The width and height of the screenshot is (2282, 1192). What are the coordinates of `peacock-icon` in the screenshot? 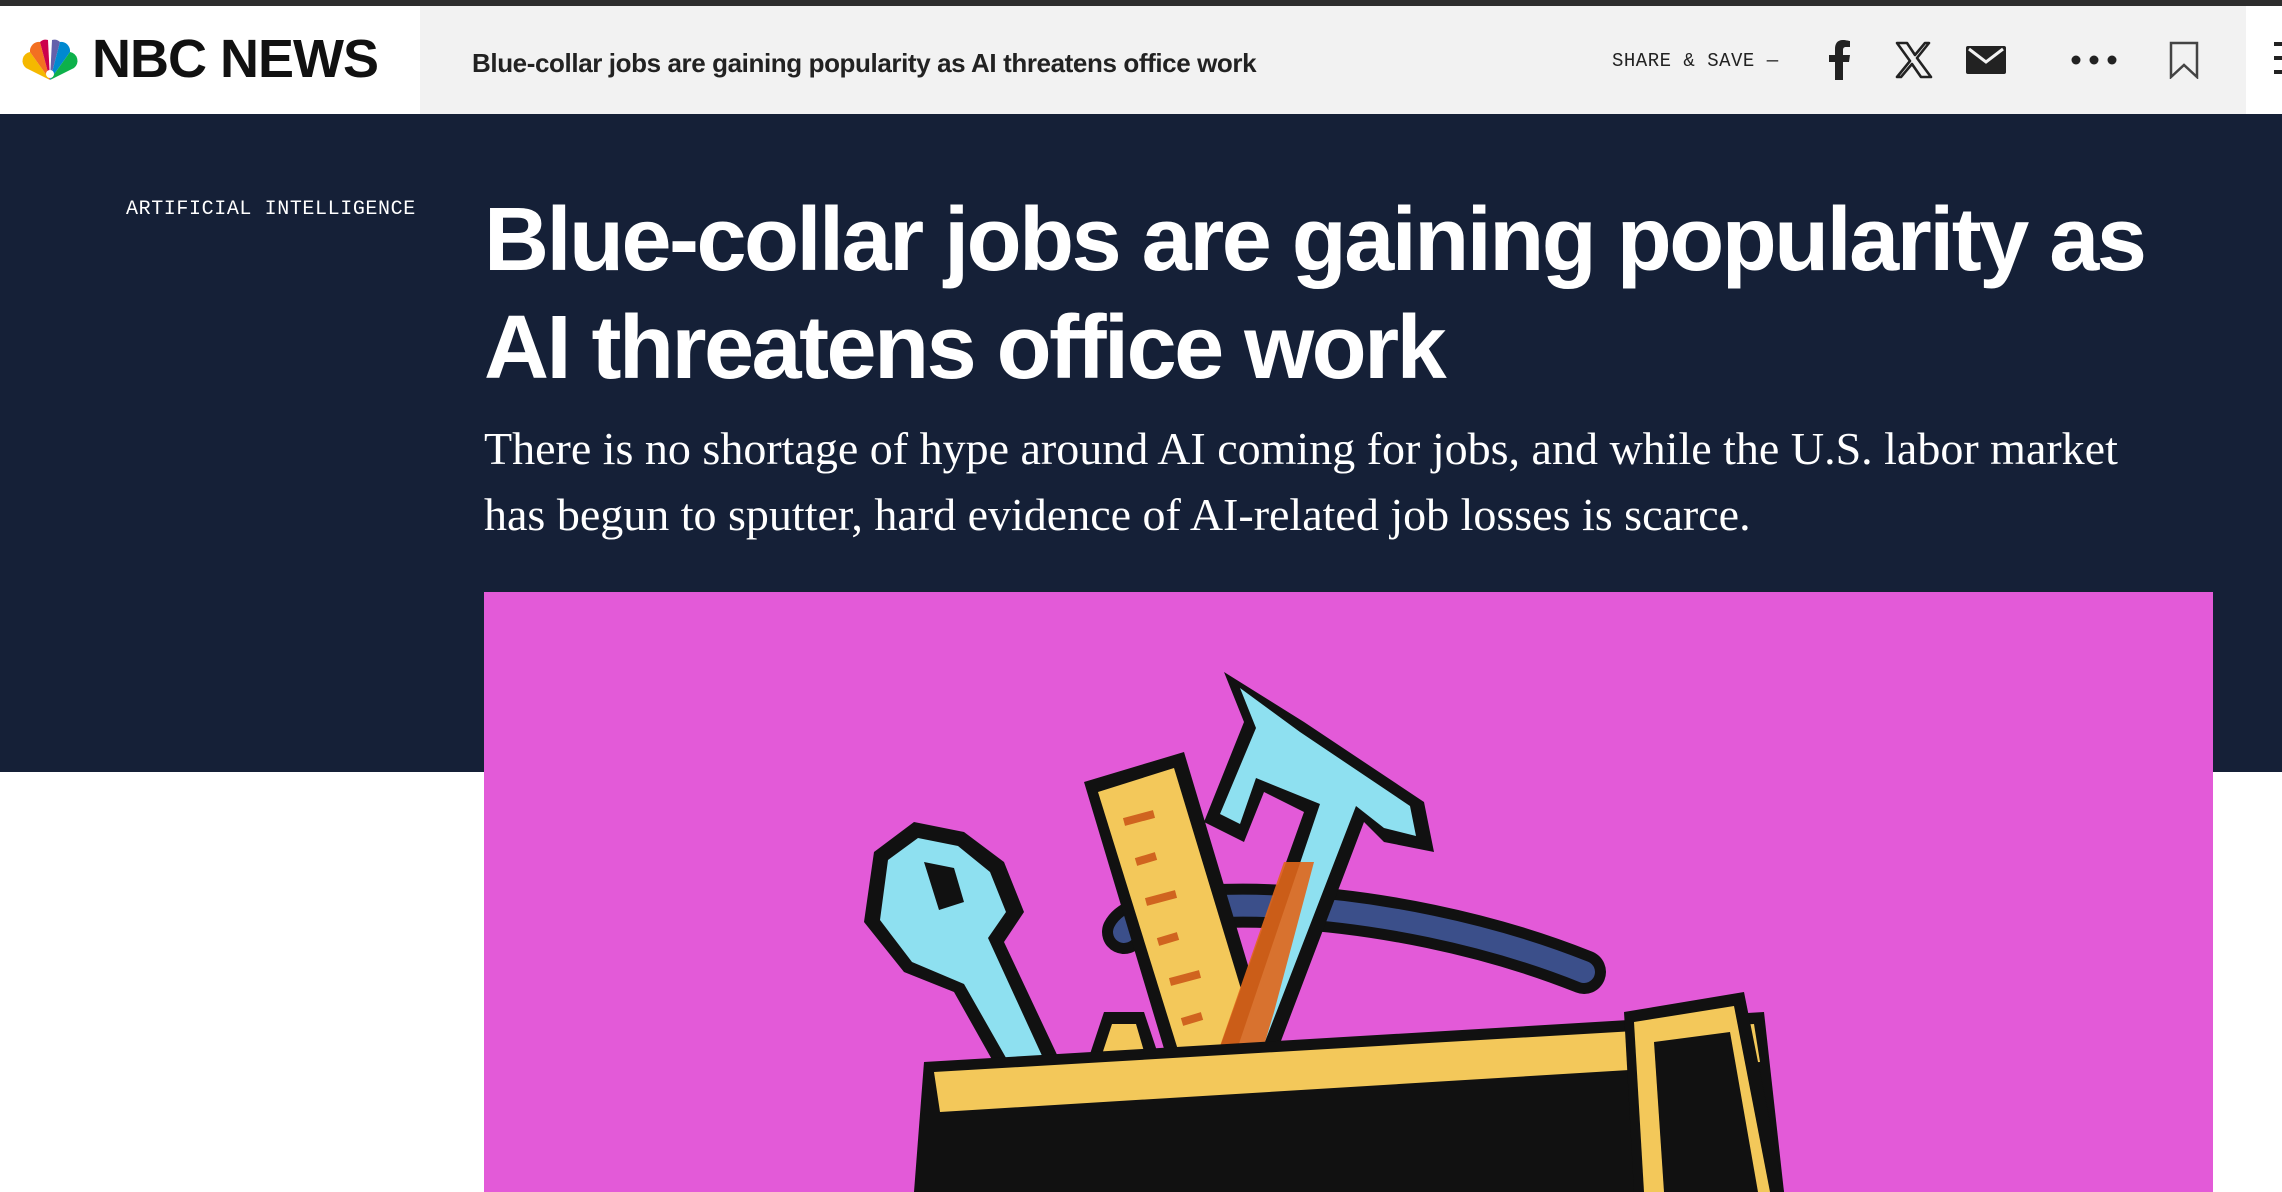 It's located at (50, 59).